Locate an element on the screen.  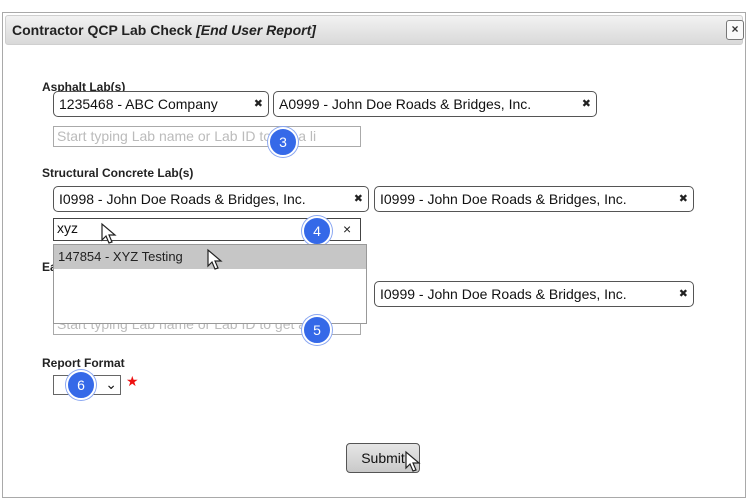
close-button: × is located at coordinates (735, 30).